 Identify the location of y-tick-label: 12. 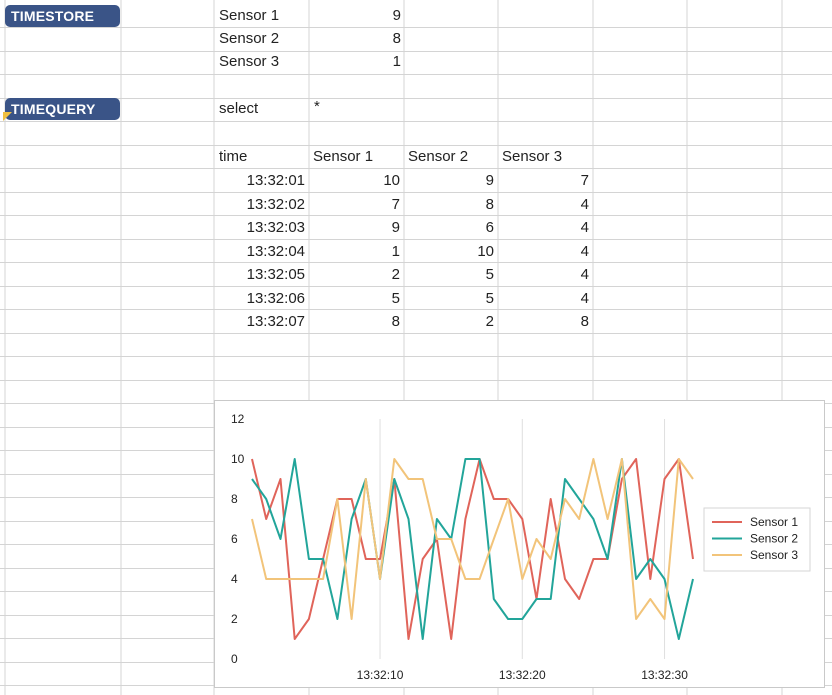
(238, 419).